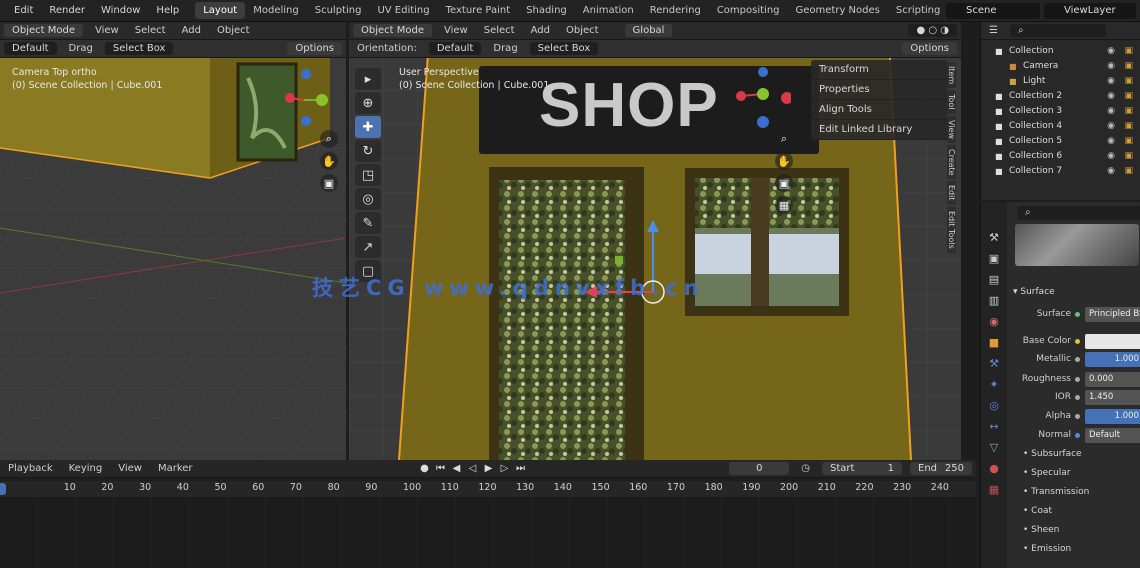 This screenshot has width=1140, height=568. Describe the element at coordinates (329, 183) in the screenshot. I see `left-camera-icon: ▣` at that location.